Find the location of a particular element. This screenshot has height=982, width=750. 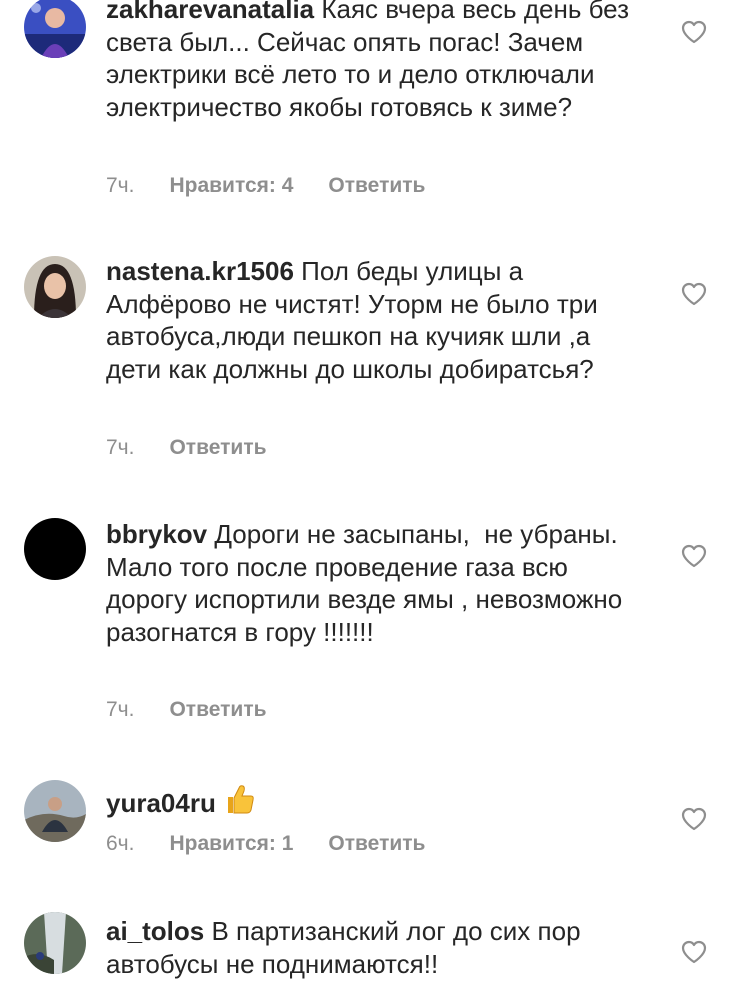

comment-username: yura04ru is located at coordinates (161, 803).